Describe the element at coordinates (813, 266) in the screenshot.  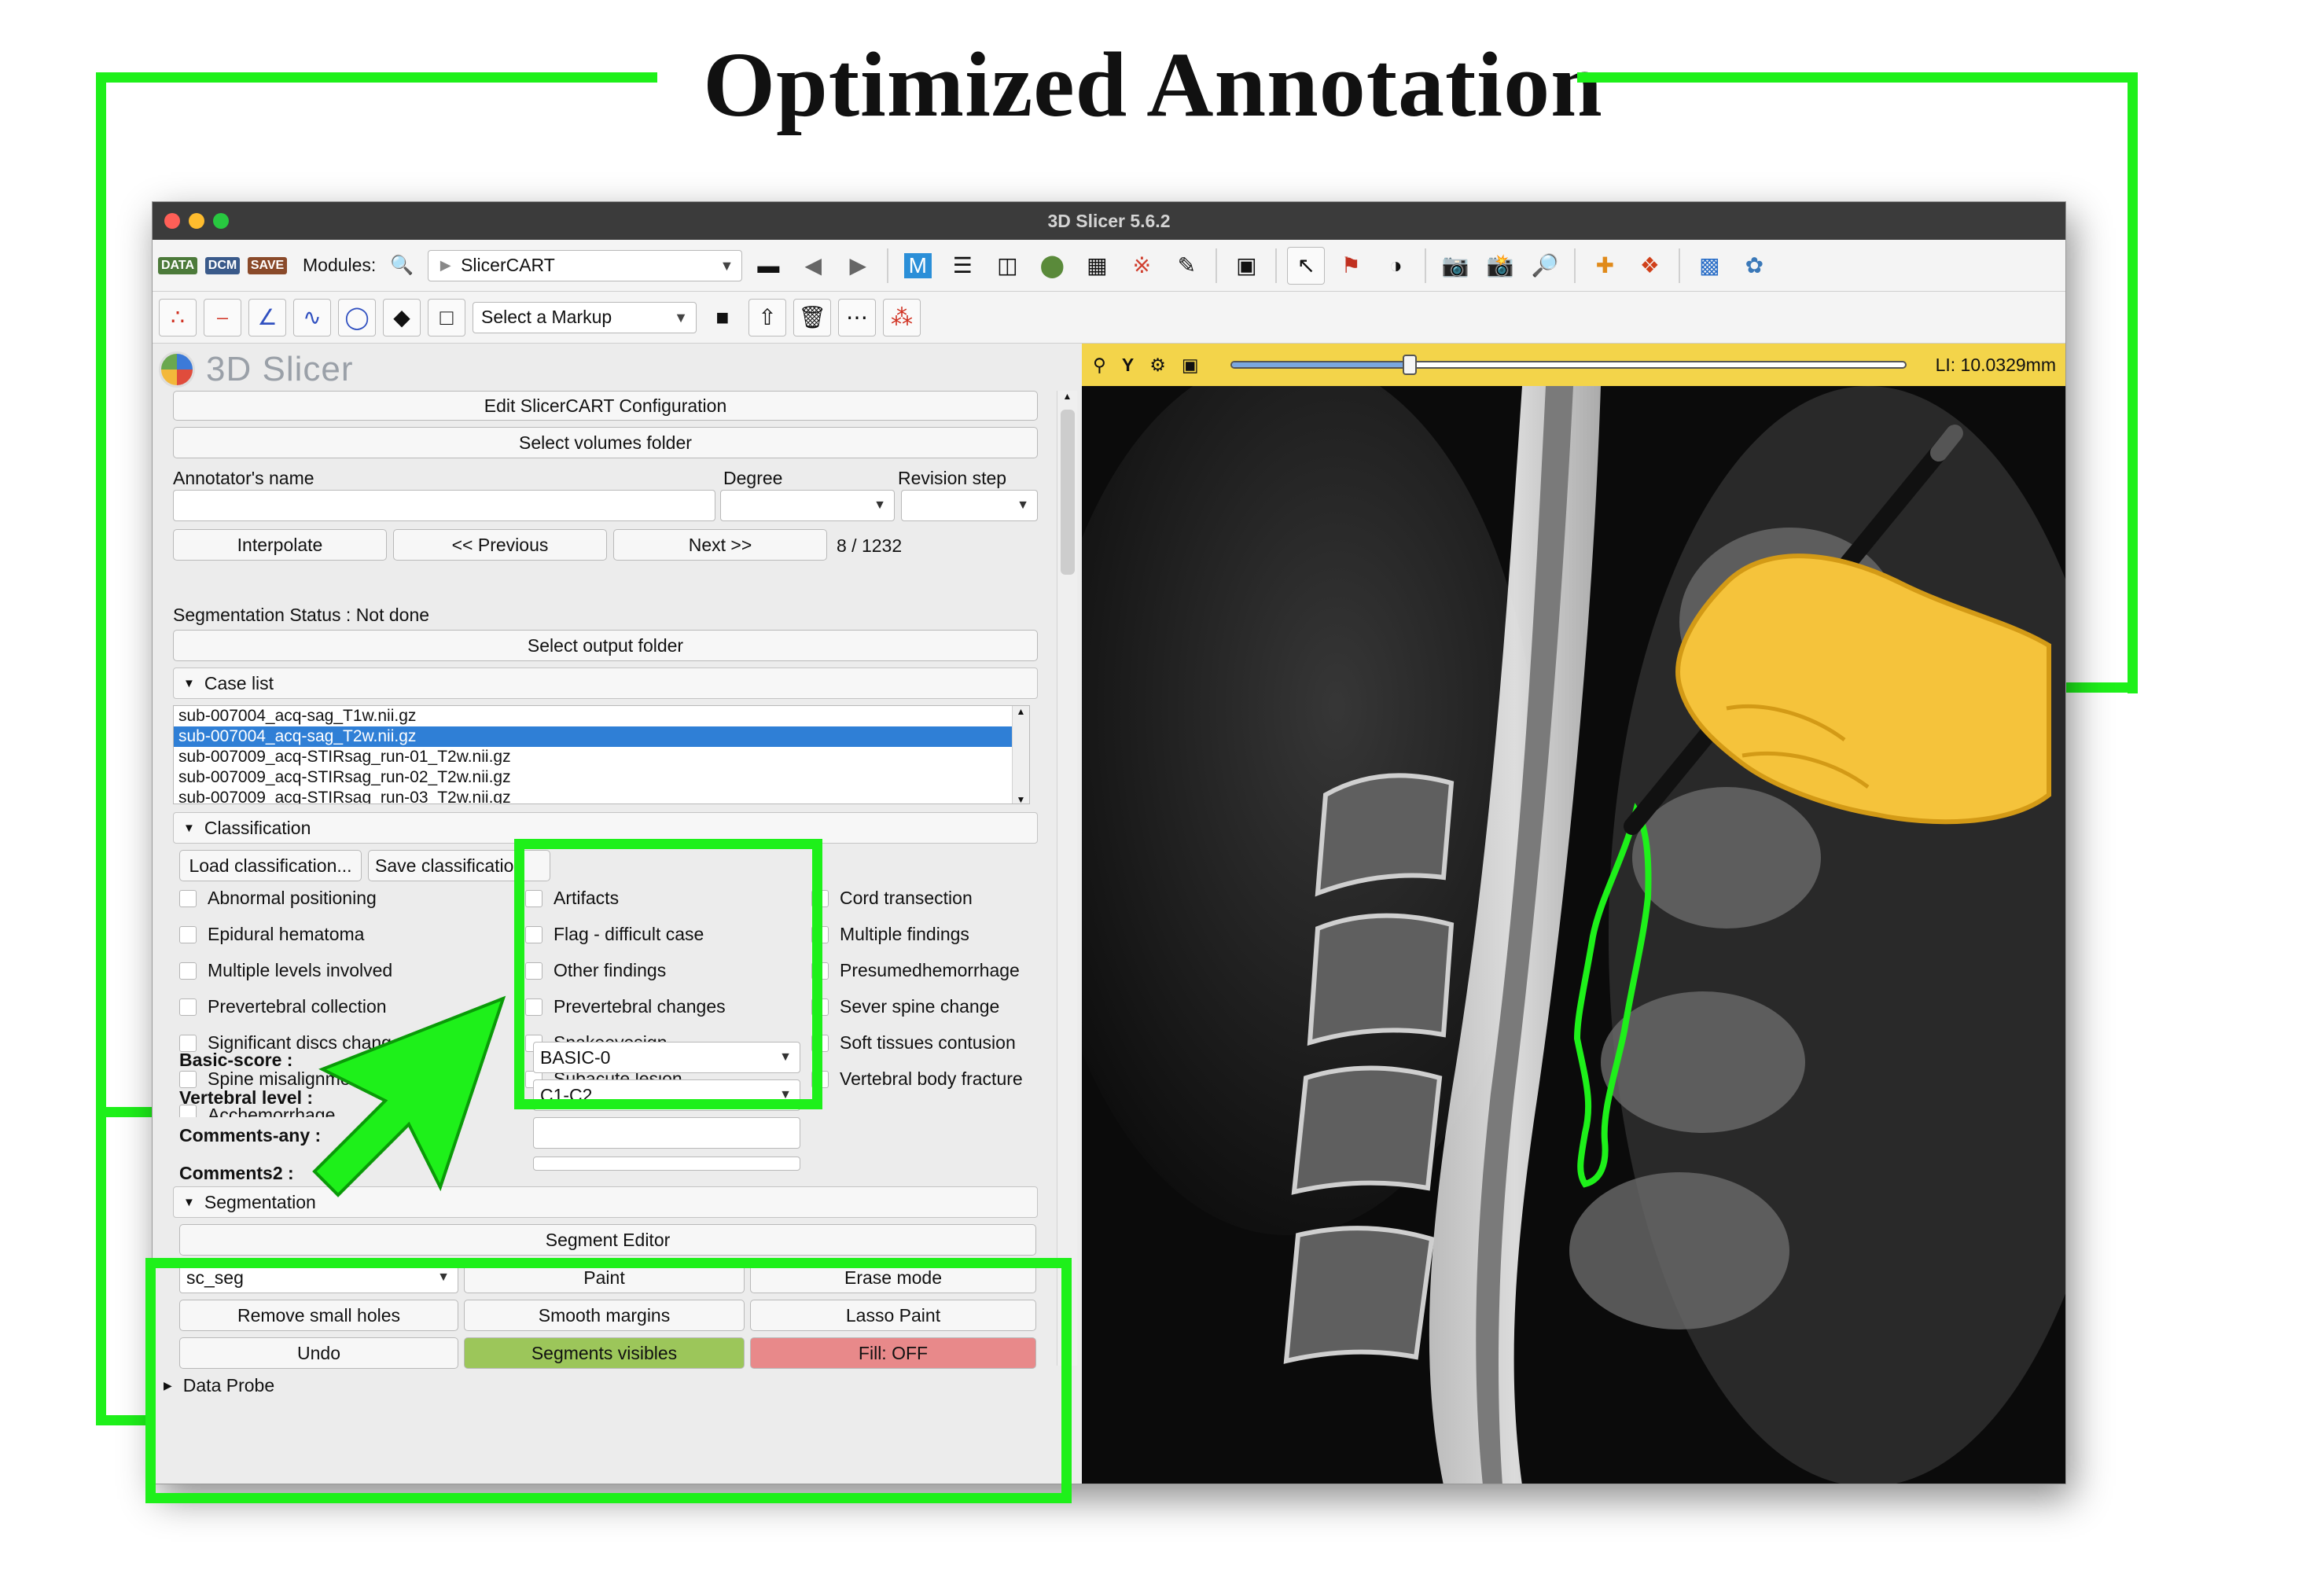
I see `back-arrow-icon: ◀` at that location.